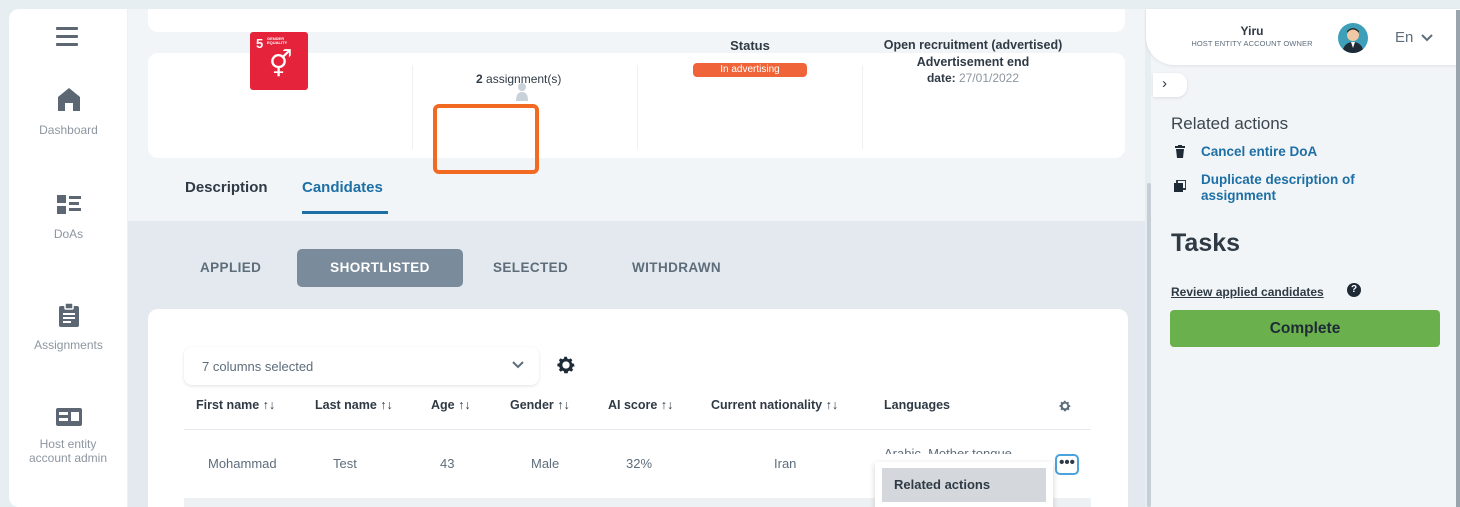 The height and width of the screenshot is (507, 1460). What do you see at coordinates (1170, 85) in the screenshot?
I see `collapse-panel-button: ›` at bounding box center [1170, 85].